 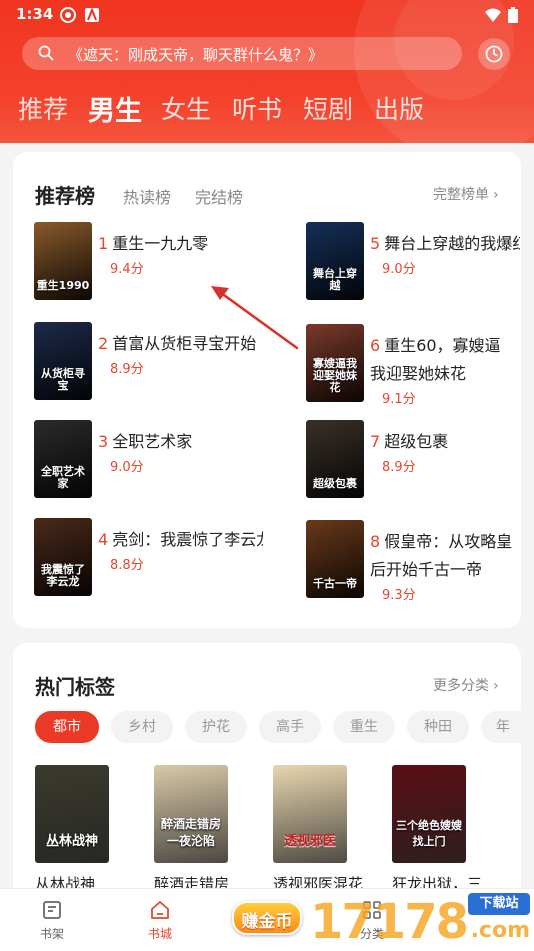 I want to click on tag-chip: 乡村, so click(x=142, y=727).